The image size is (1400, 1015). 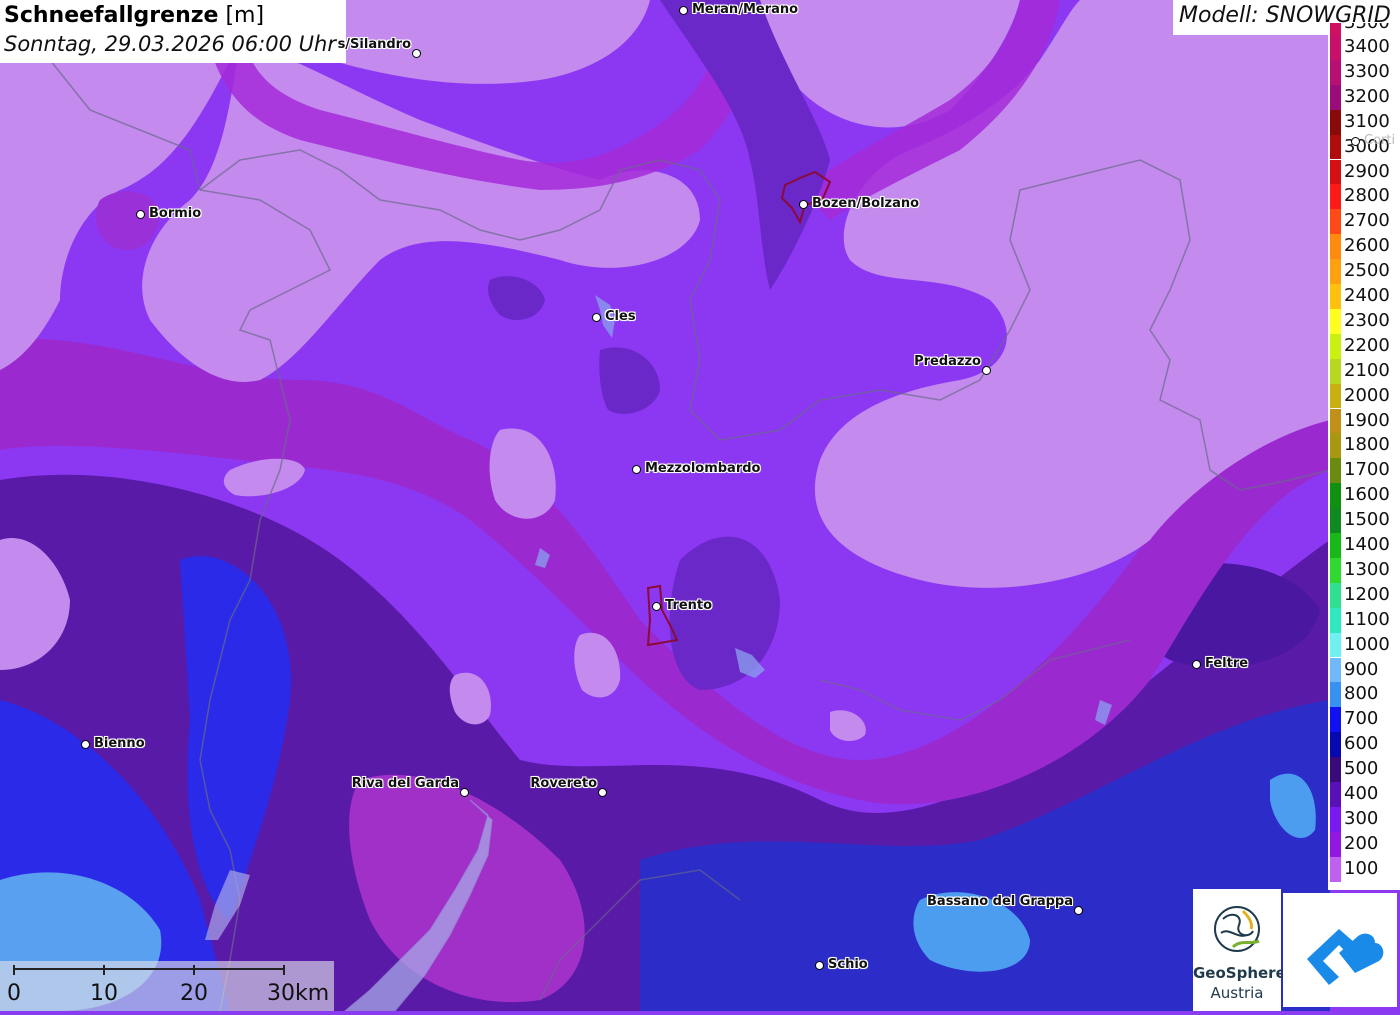 What do you see at coordinates (1367, 370) in the screenshot?
I see `legend-label: 2100` at bounding box center [1367, 370].